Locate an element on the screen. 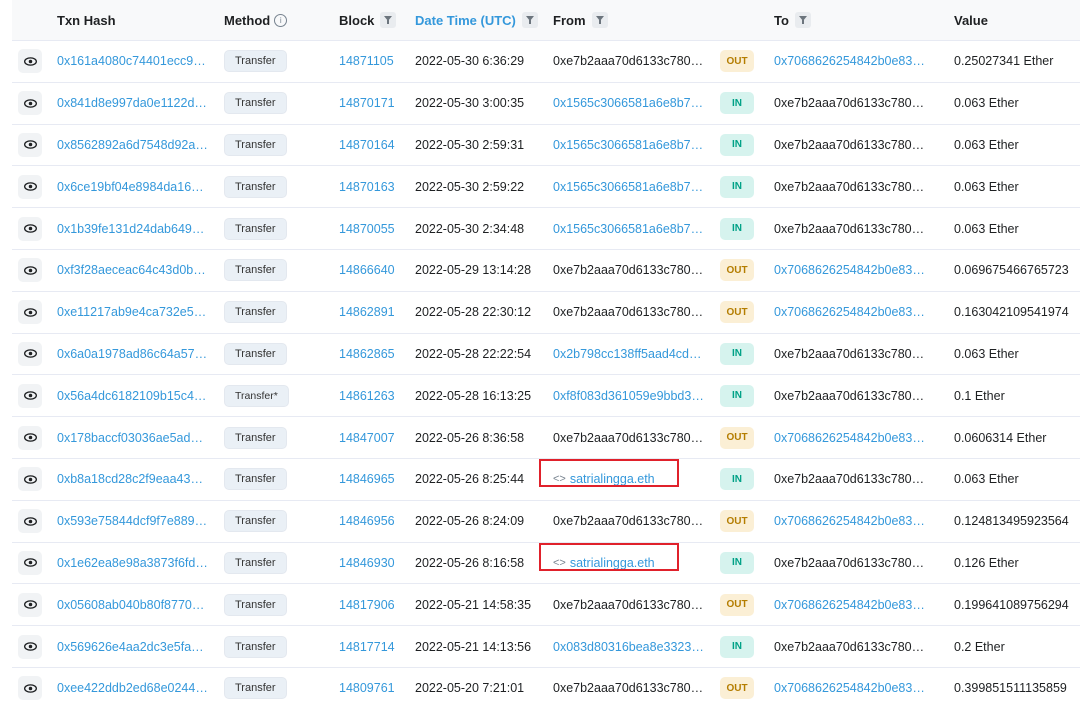  block-link: 14817714 is located at coordinates (367, 647).